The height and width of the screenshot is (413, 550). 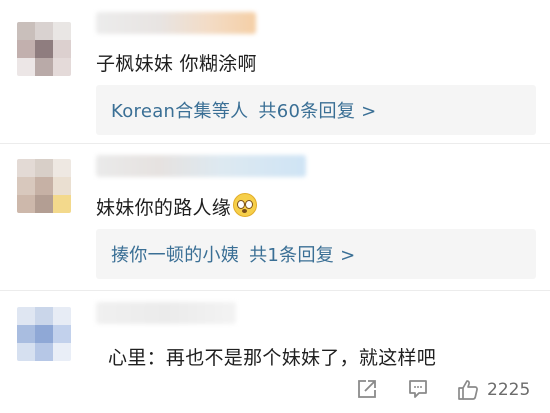 I want to click on reply-users: Korean合集等人, so click(x=179, y=111).